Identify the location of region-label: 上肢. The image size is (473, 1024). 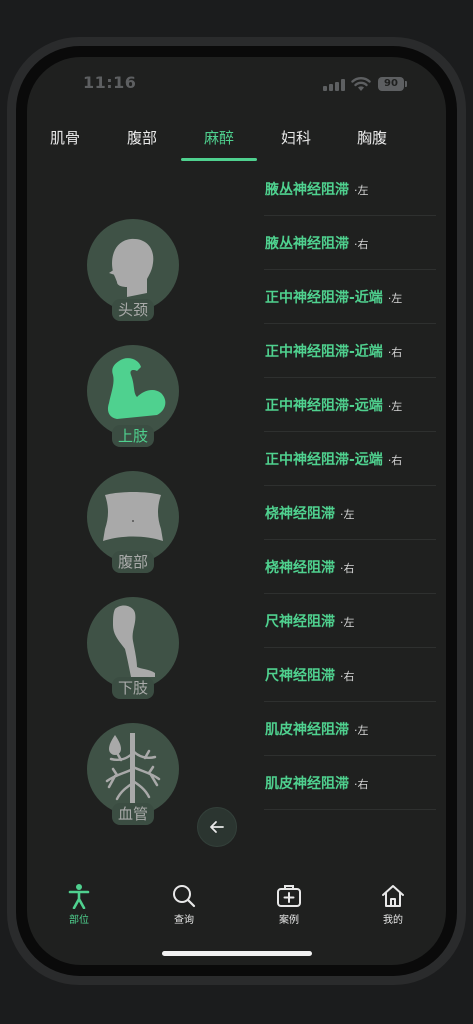
(133, 436).